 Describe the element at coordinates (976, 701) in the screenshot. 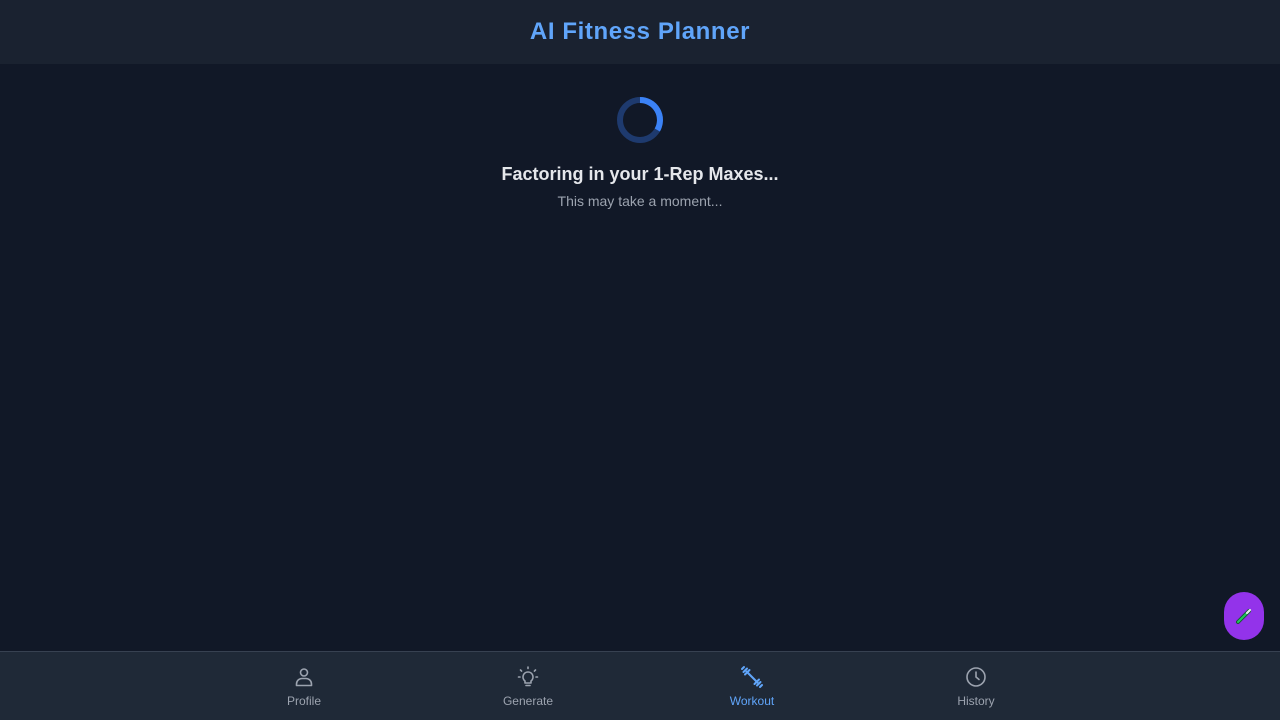

I see `nav-label-history: History` at that location.